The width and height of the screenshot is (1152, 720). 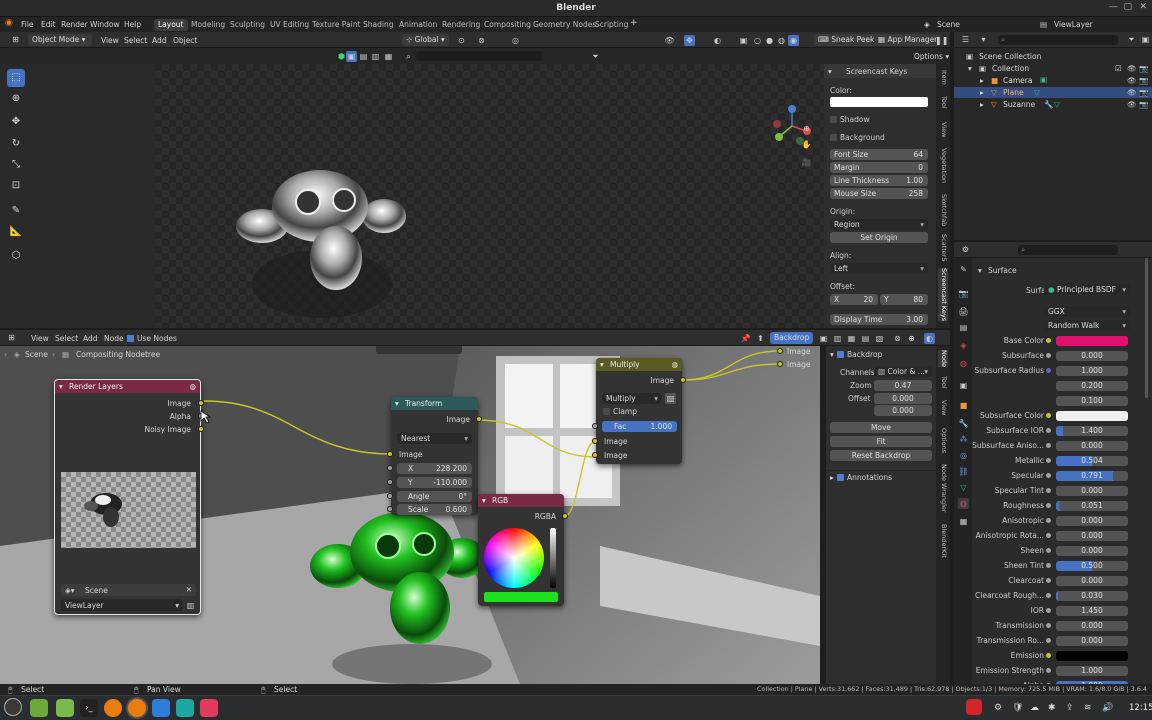 I want to click on subsurface-method-dropdown: Random Walk, so click(x=1087, y=325).